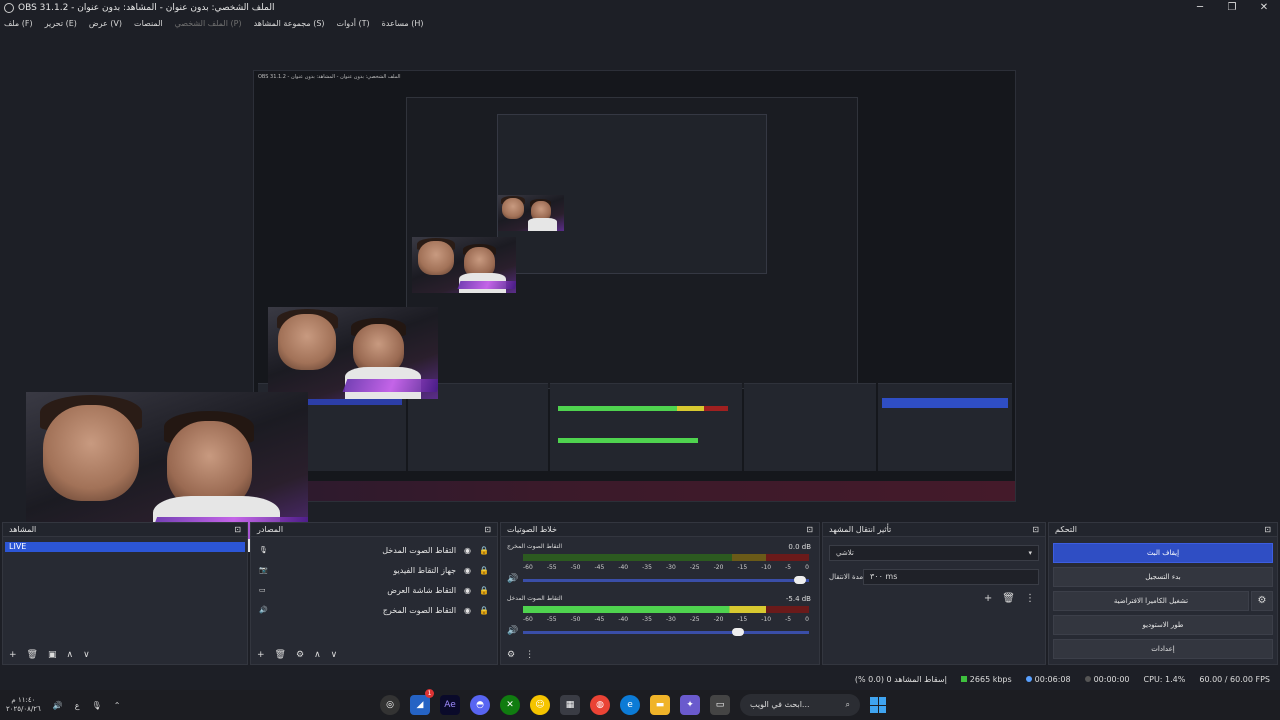  Describe the element at coordinates (13, 655) in the screenshot. I see `add-scene-icon: +` at that location.